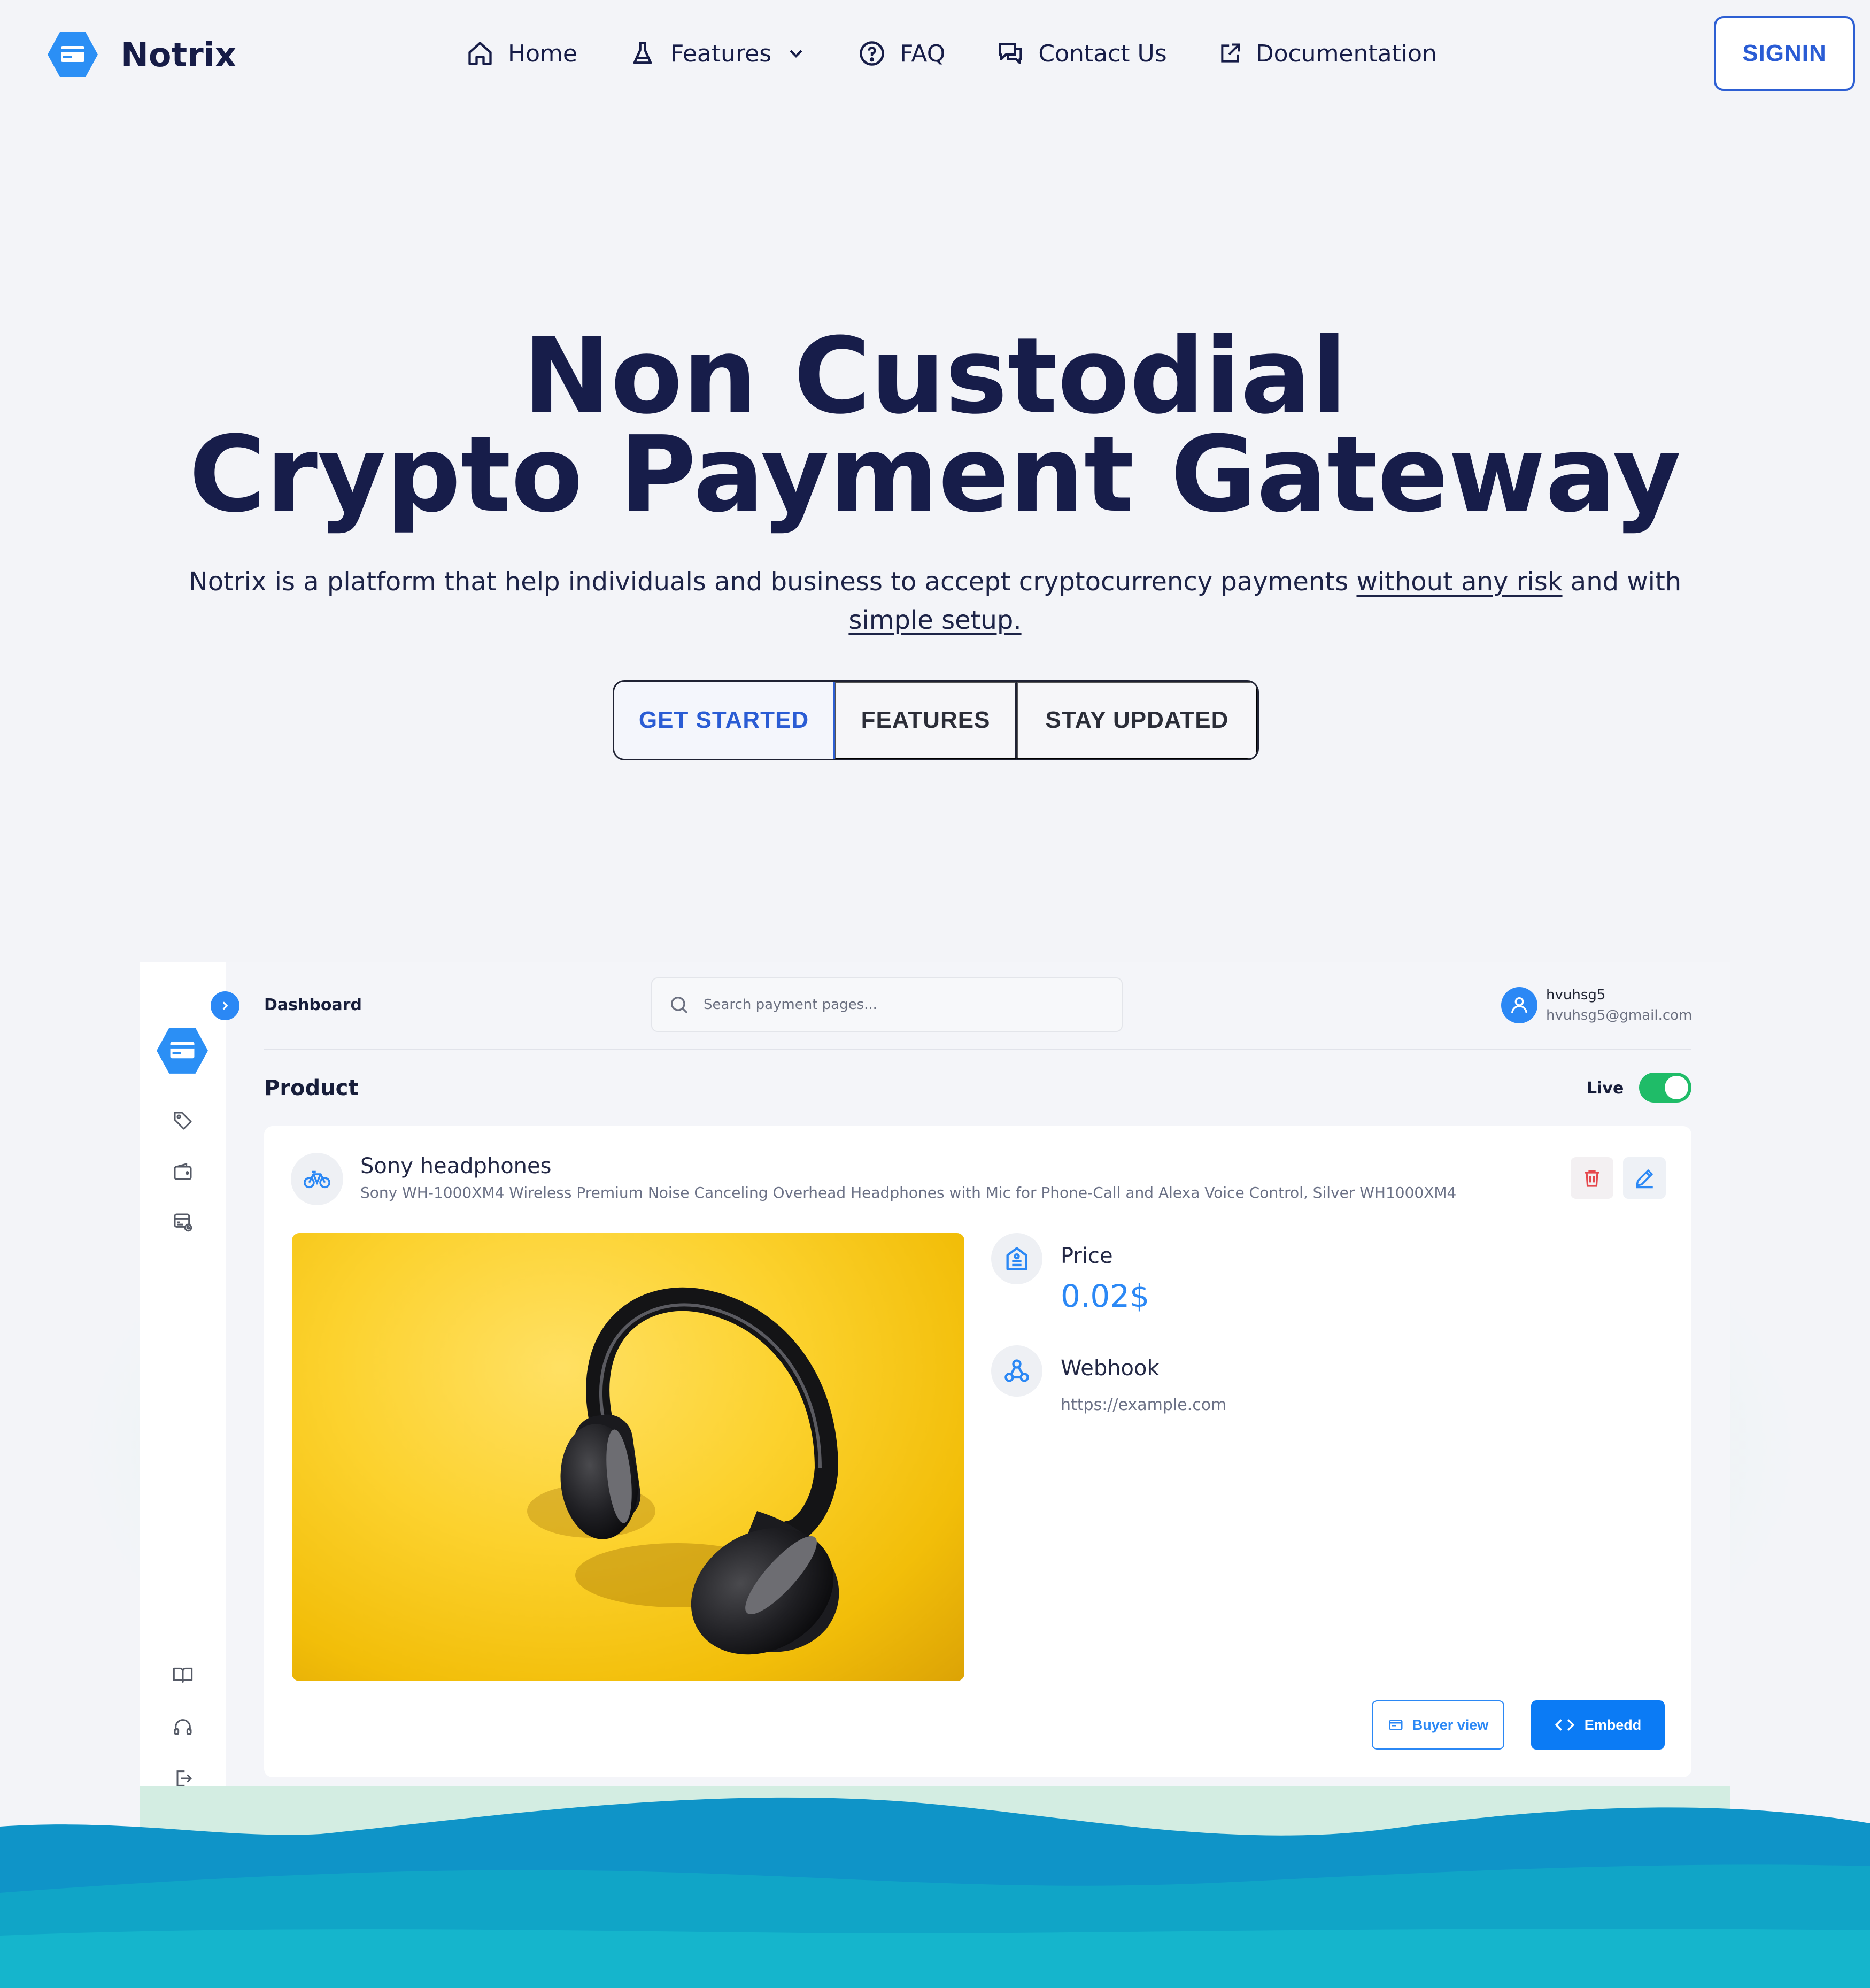 The image size is (1870, 1988). Describe the element at coordinates (73, 54) in the screenshot. I see `notrix-logo-icon` at that location.